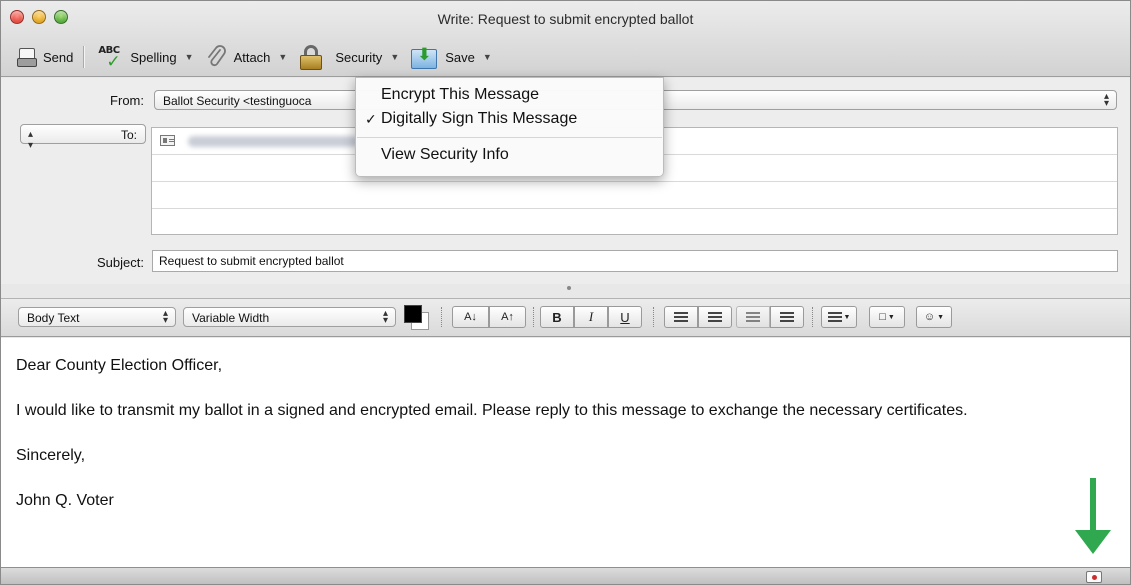 This screenshot has height=585, width=1131. Describe the element at coordinates (635, 261) in the screenshot. I see `subject-input: Request to submit encrypted ballot` at that location.